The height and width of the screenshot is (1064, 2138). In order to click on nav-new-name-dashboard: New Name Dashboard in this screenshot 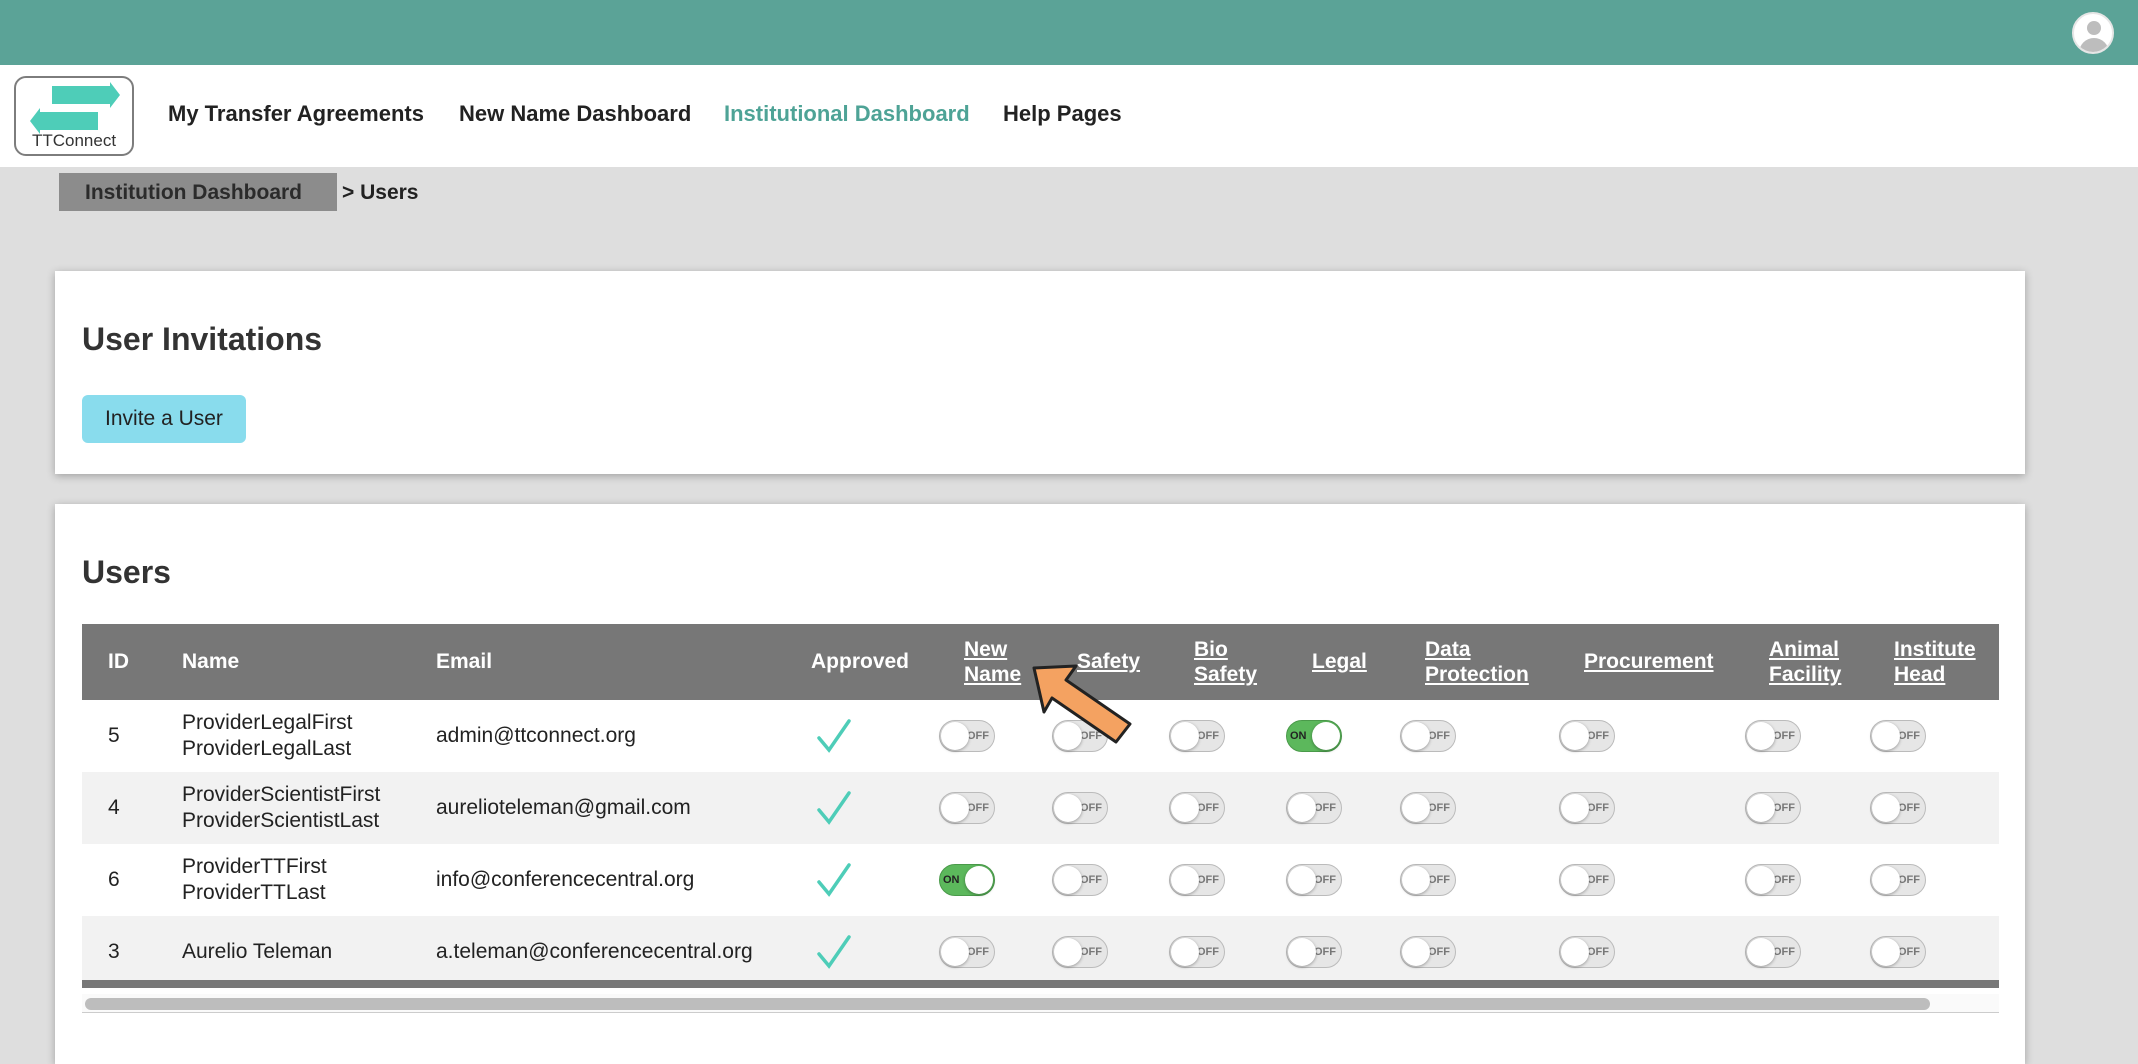, I will do `click(575, 114)`.